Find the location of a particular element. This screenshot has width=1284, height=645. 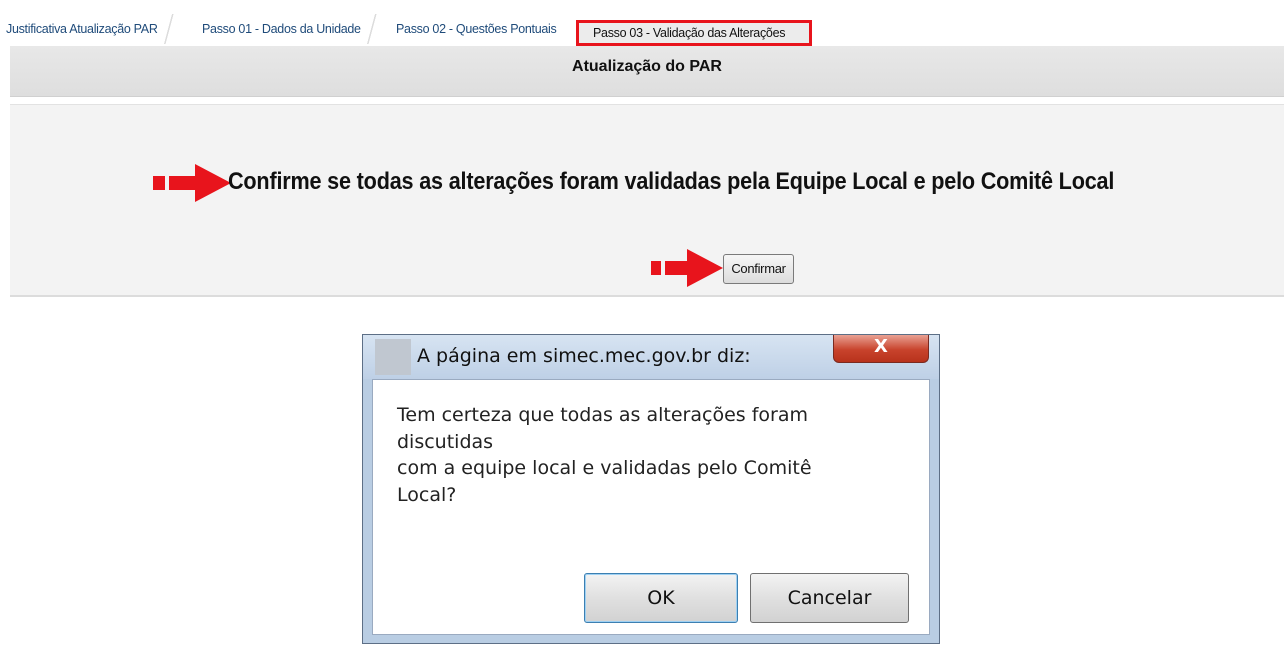

dialog-message-line: Local? is located at coordinates (427, 494).